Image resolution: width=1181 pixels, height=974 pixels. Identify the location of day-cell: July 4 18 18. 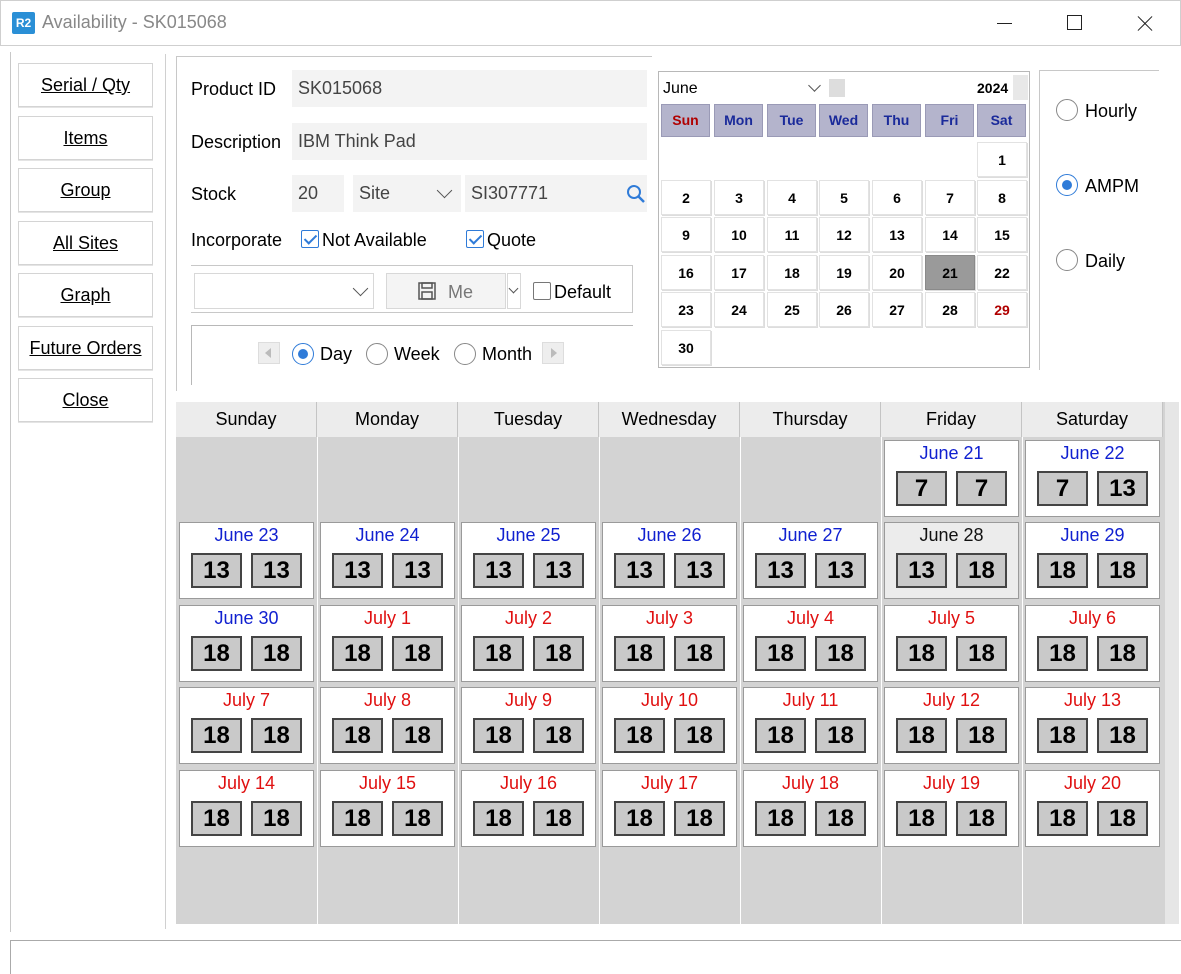
(810, 643).